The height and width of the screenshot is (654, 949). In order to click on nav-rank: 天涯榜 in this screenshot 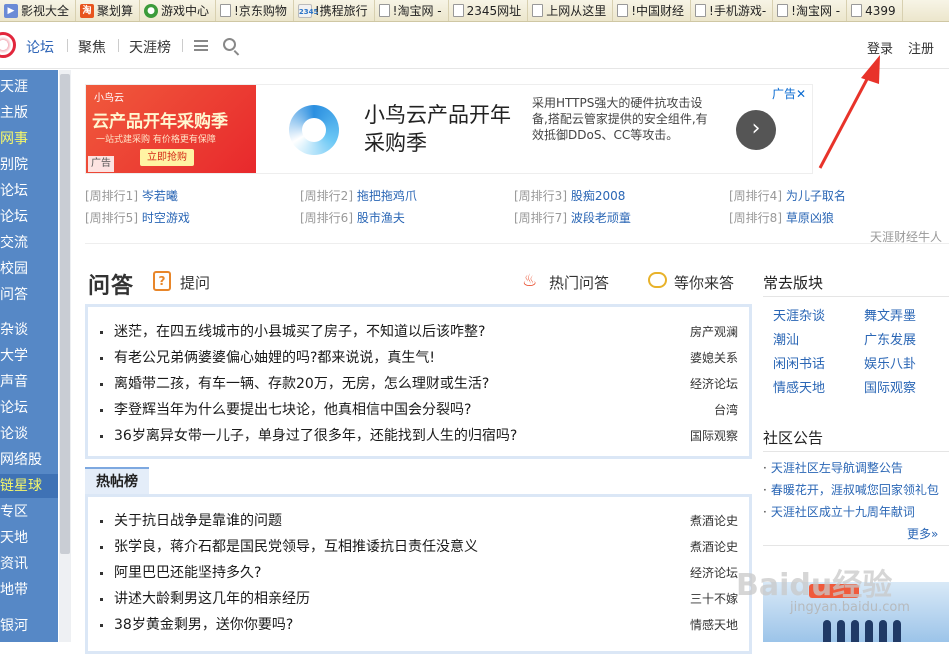, I will do `click(150, 47)`.